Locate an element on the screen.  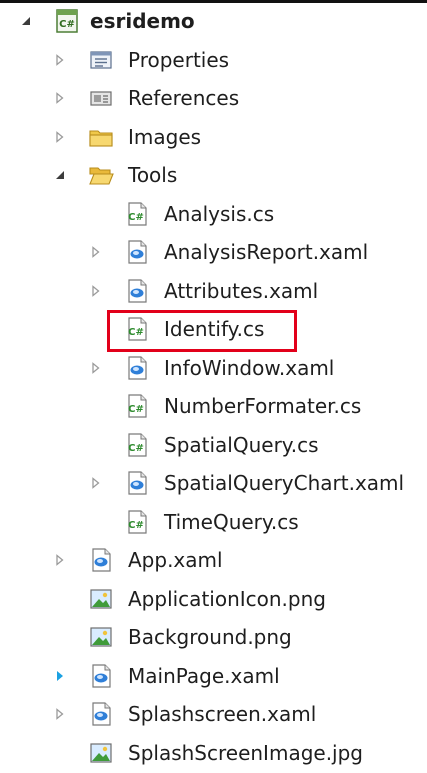
tree-item-label: SpatialQuery.cs is located at coordinates (241, 444).